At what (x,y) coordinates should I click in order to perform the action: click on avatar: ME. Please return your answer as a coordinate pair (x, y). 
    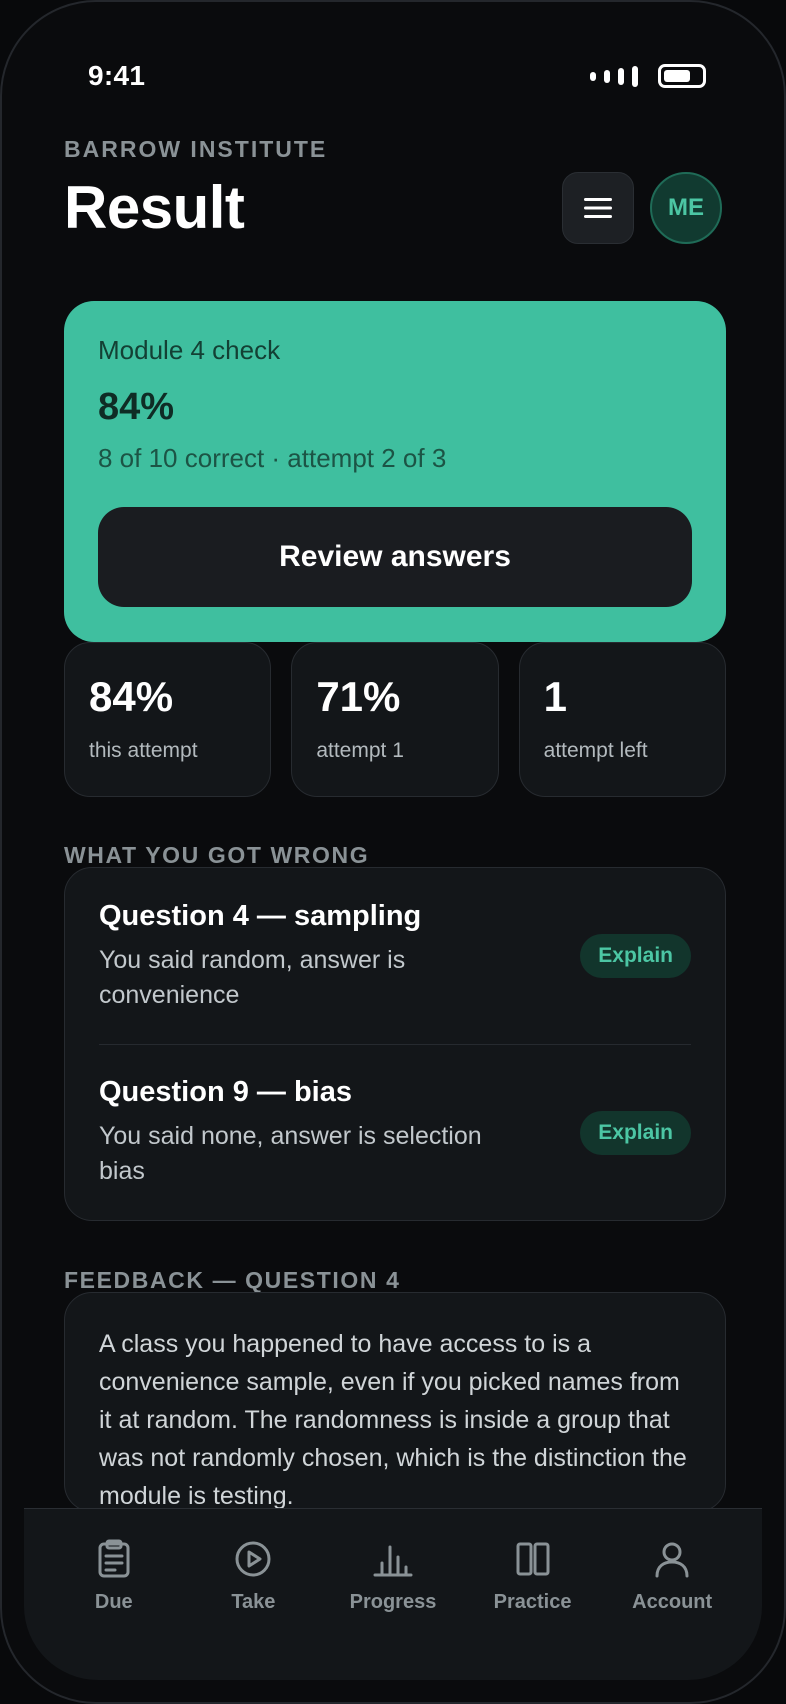
    Looking at the image, I should click on (686, 208).